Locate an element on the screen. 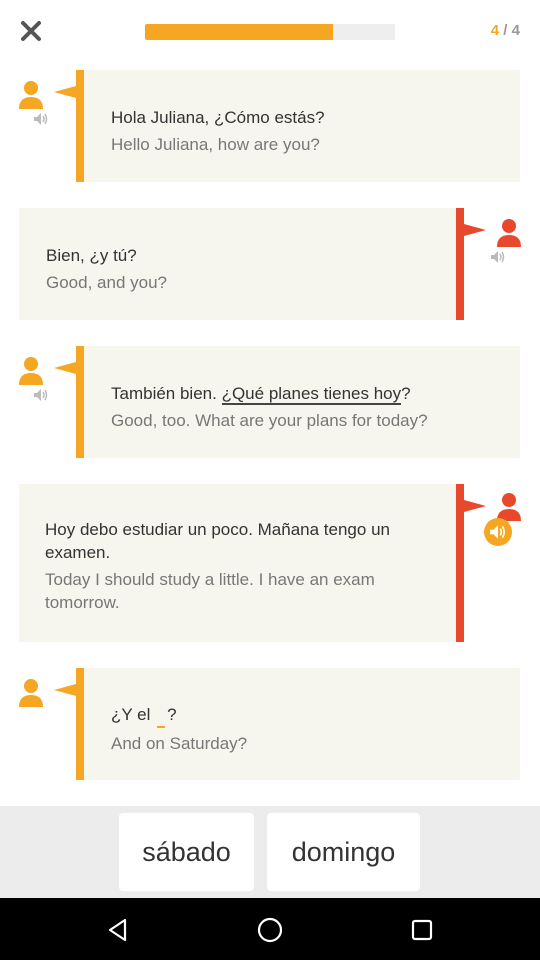 This screenshot has height=960, width=540. nav-recents-button is located at coordinates (422, 930).